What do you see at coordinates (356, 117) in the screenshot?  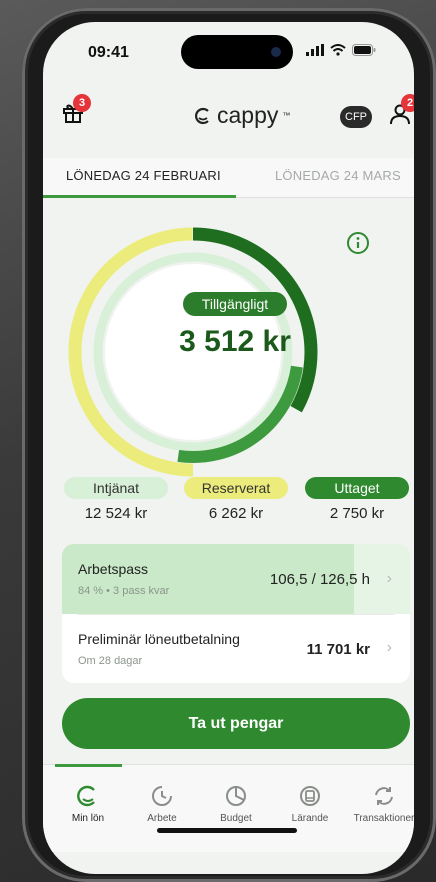 I see `cfp-button: CFP` at bounding box center [356, 117].